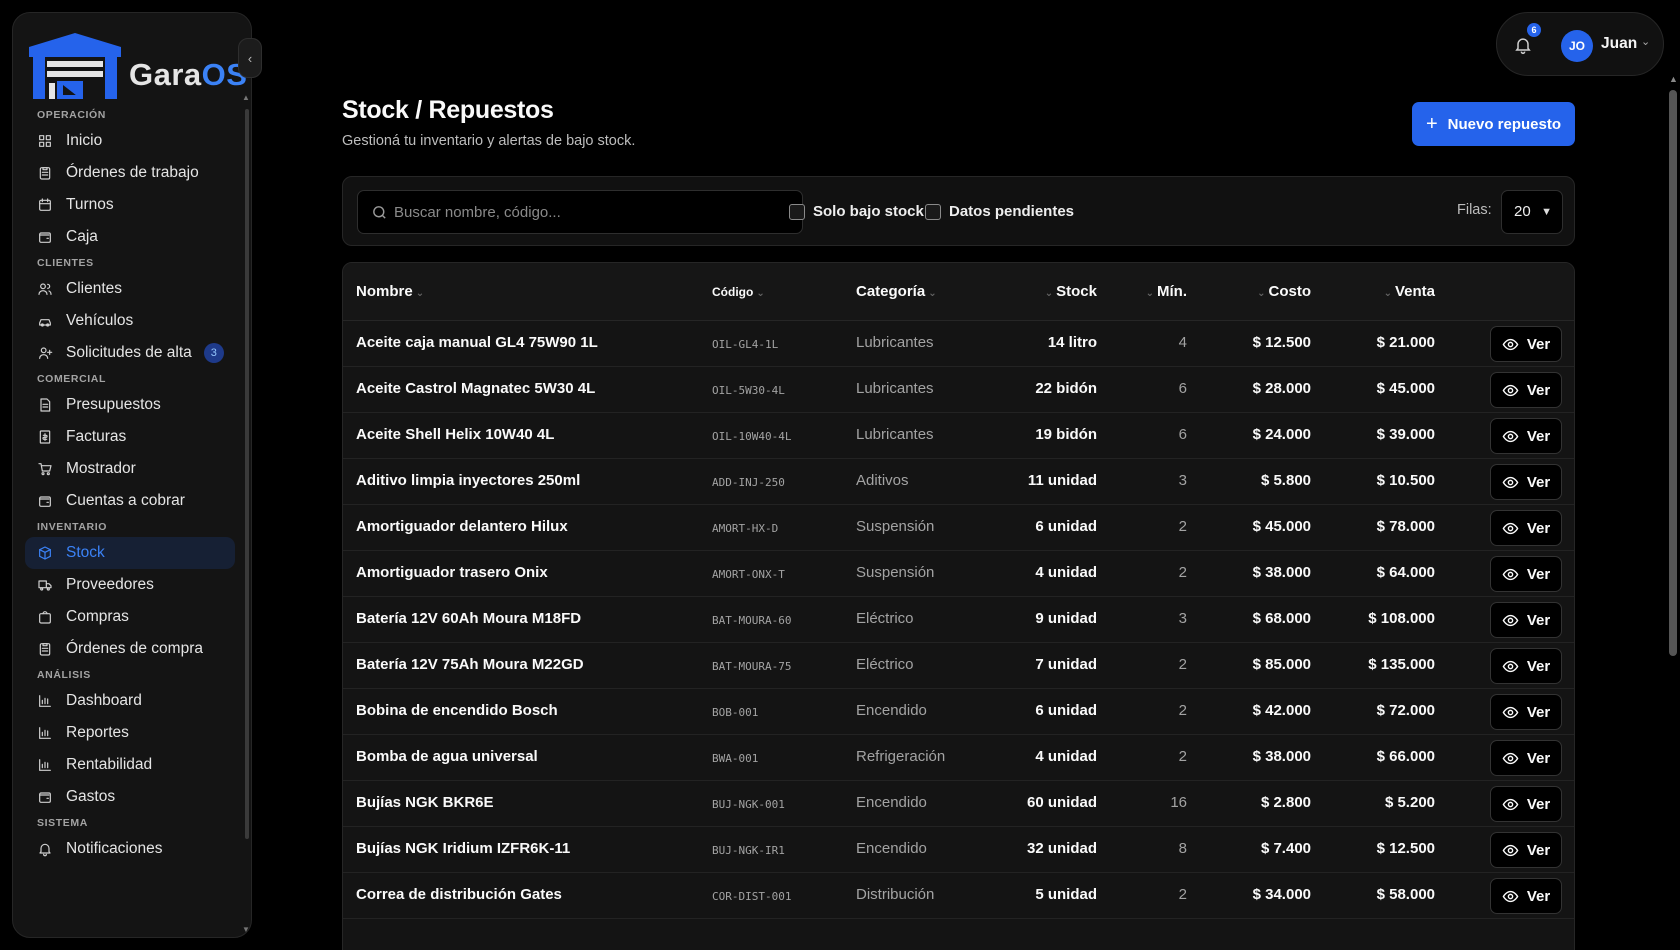 The height and width of the screenshot is (950, 1680). I want to click on header-code: Código ⌄, so click(740, 292).